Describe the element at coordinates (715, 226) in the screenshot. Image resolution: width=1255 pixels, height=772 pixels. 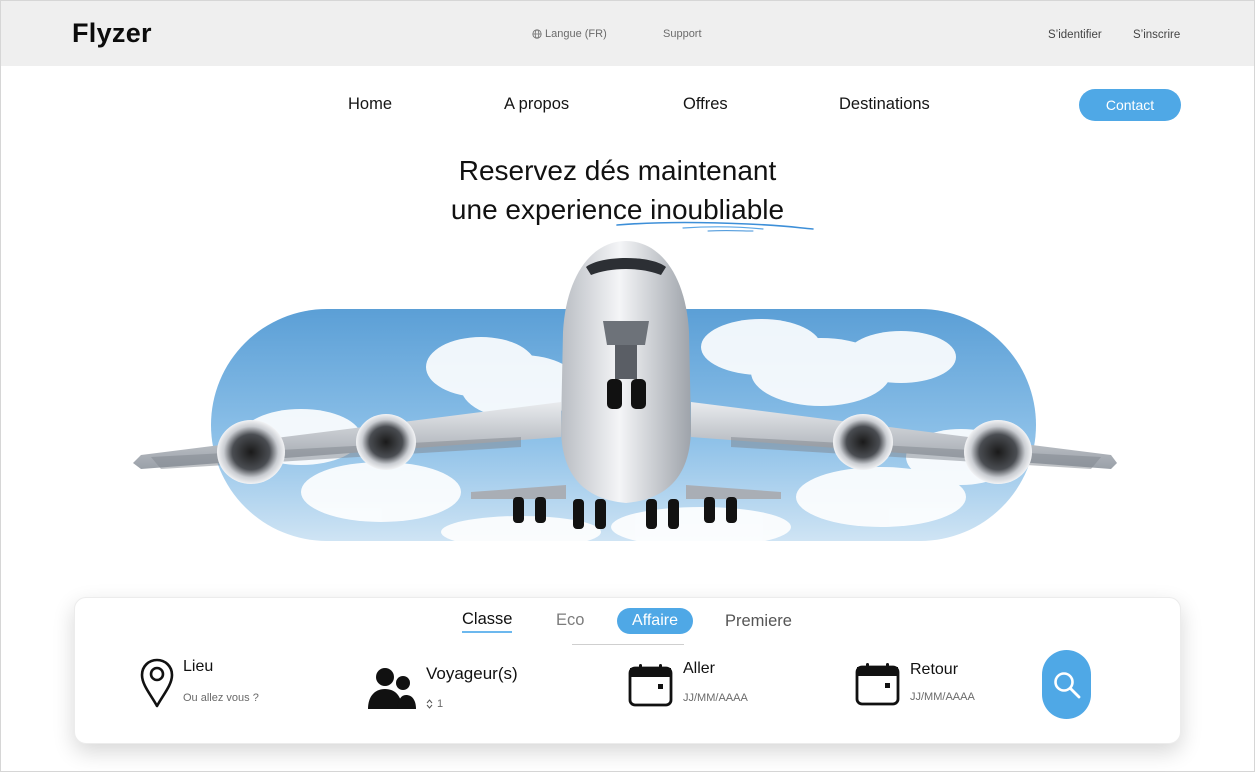
I see `brush-underline` at that location.